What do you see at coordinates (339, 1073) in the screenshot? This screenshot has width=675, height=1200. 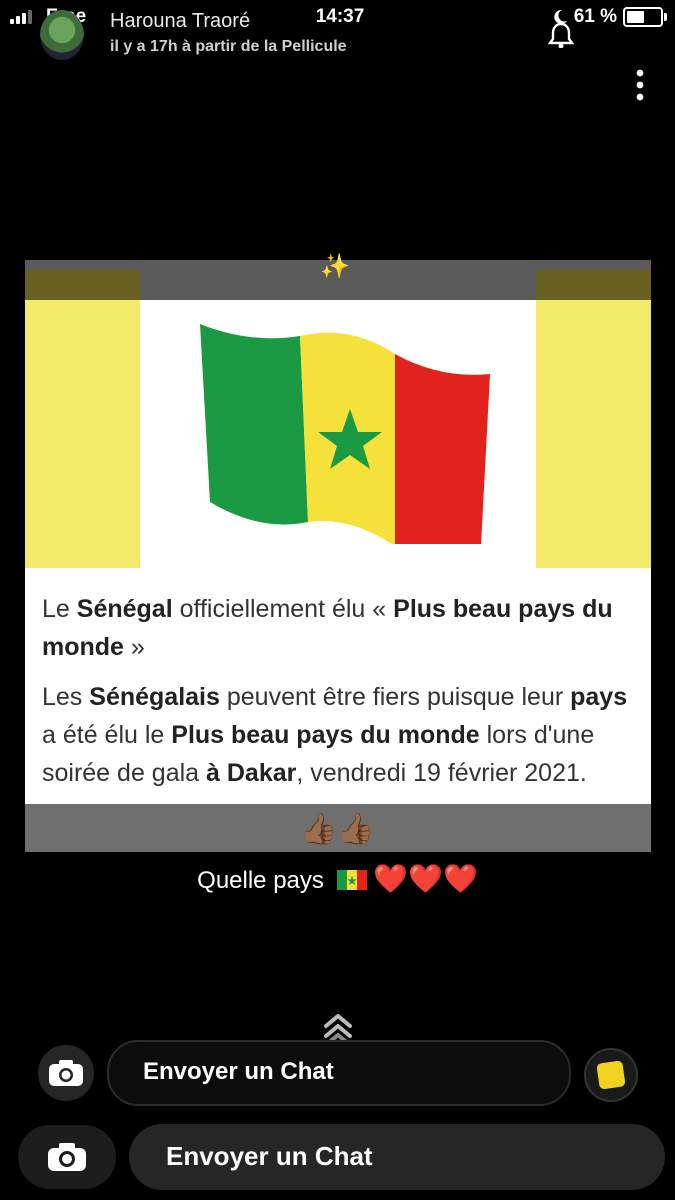 I see `send-chat-input: Envoyer un Chat` at bounding box center [339, 1073].